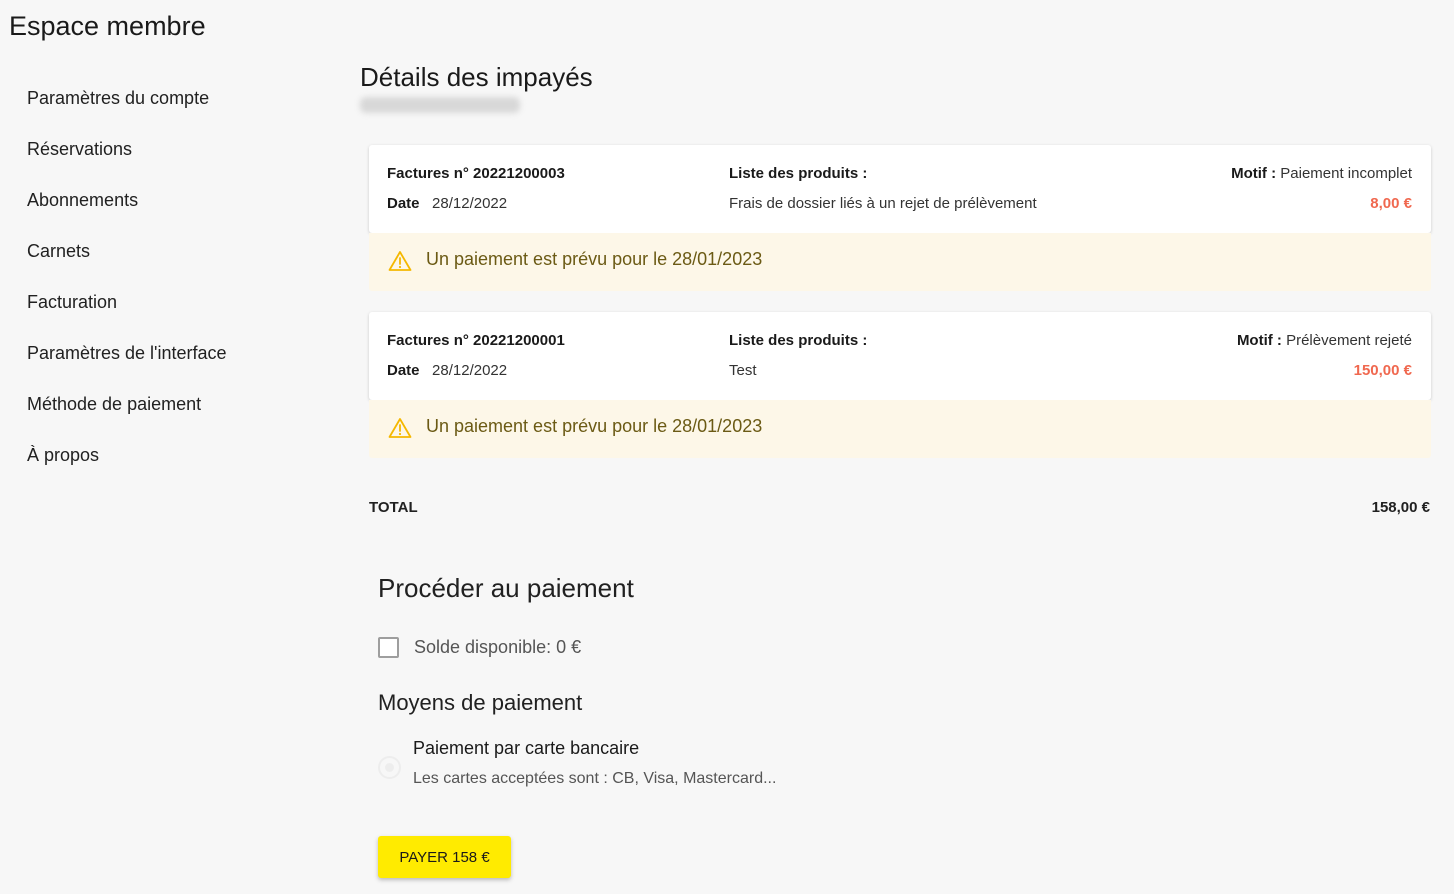  What do you see at coordinates (1391, 203) in the screenshot?
I see `invoice-amount: 8,00 €` at bounding box center [1391, 203].